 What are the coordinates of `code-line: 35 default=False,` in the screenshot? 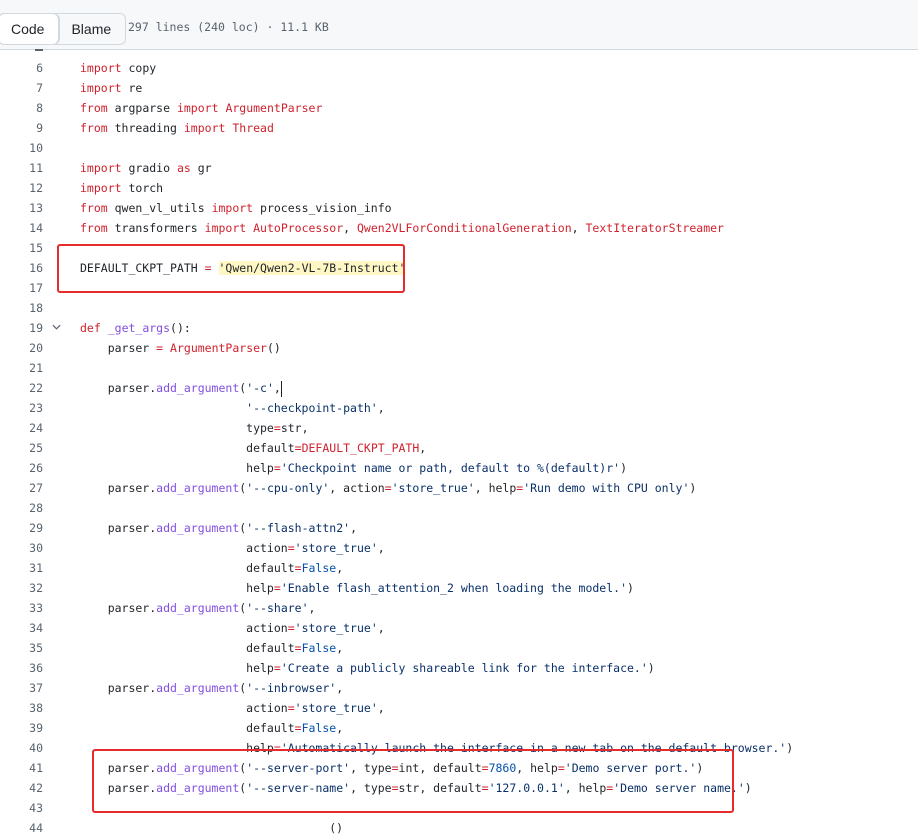 It's located at (459, 648).